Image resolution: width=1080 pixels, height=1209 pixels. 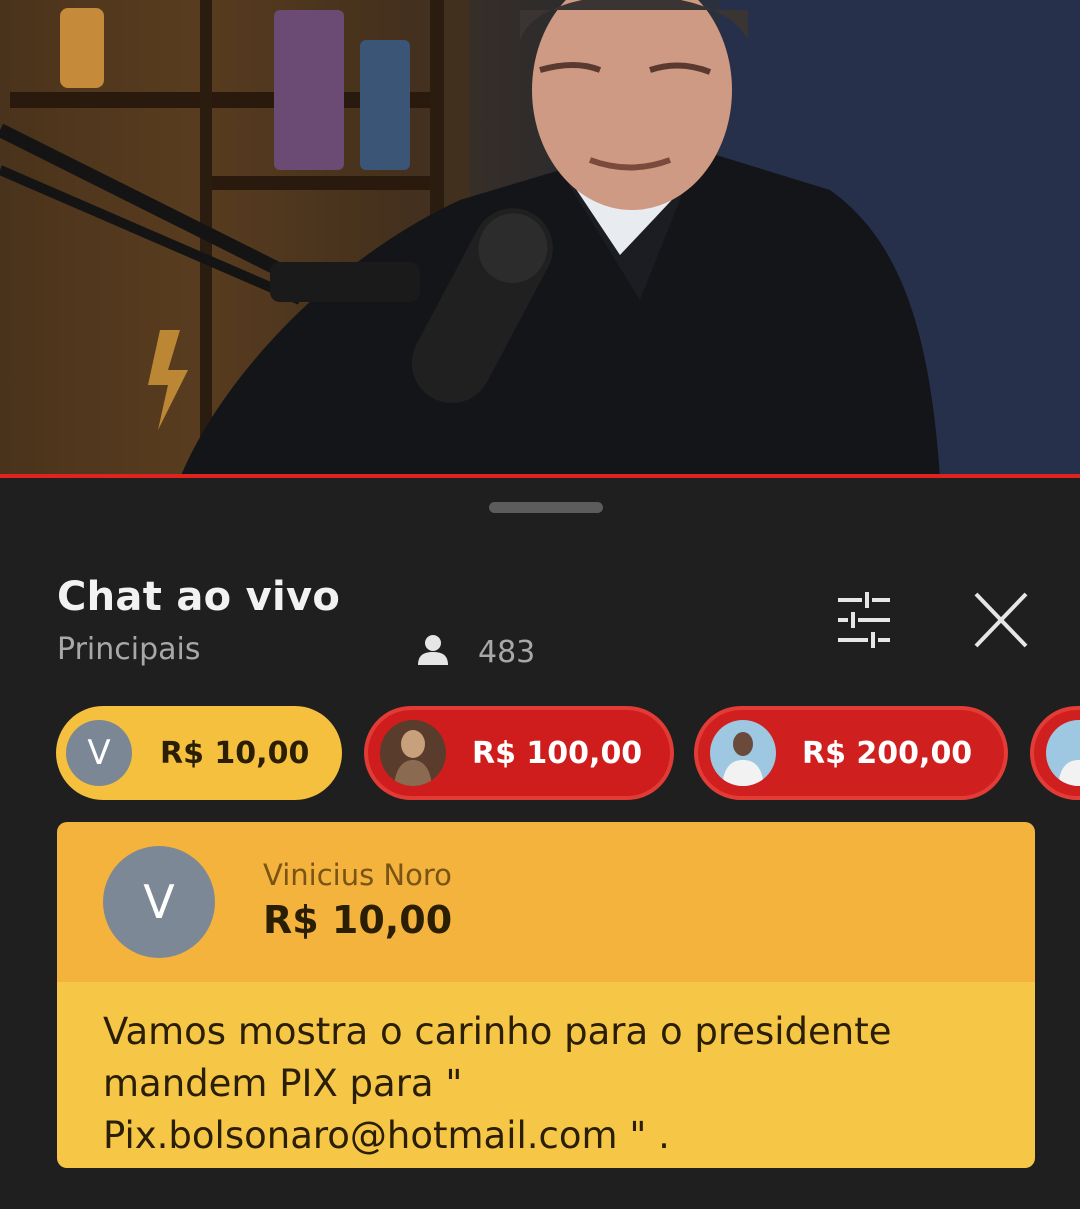 I want to click on ticker-amount: R$ 10,00, so click(x=235, y=753).